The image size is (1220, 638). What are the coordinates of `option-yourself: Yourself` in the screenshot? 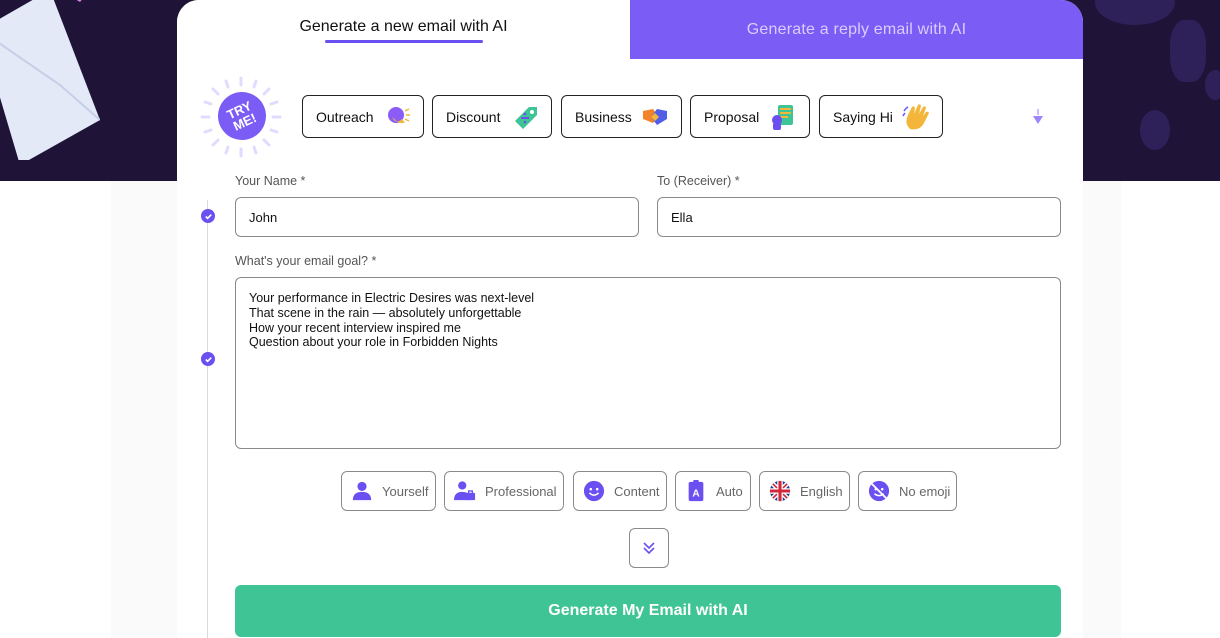 It's located at (388, 491).